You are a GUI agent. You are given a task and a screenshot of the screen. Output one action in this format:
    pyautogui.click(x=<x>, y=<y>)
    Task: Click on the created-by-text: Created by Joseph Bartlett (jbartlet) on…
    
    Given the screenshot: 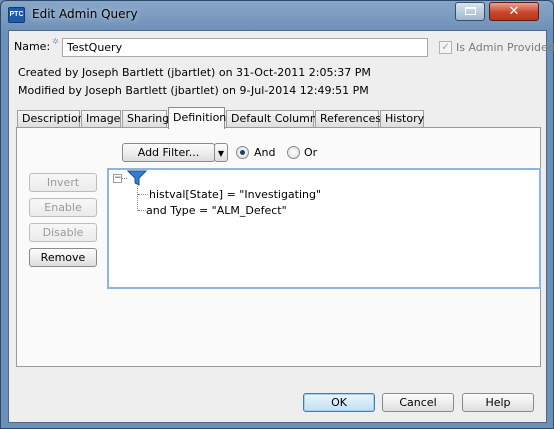 What is the action you would take?
    pyautogui.click(x=194, y=72)
    